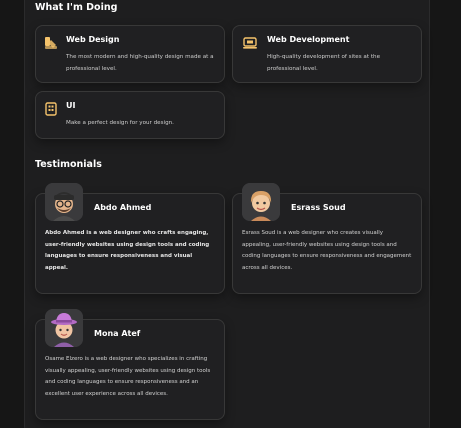 This screenshot has width=461, height=428. I want to click on doing-section-title: What I'm Doing, so click(76, 7).